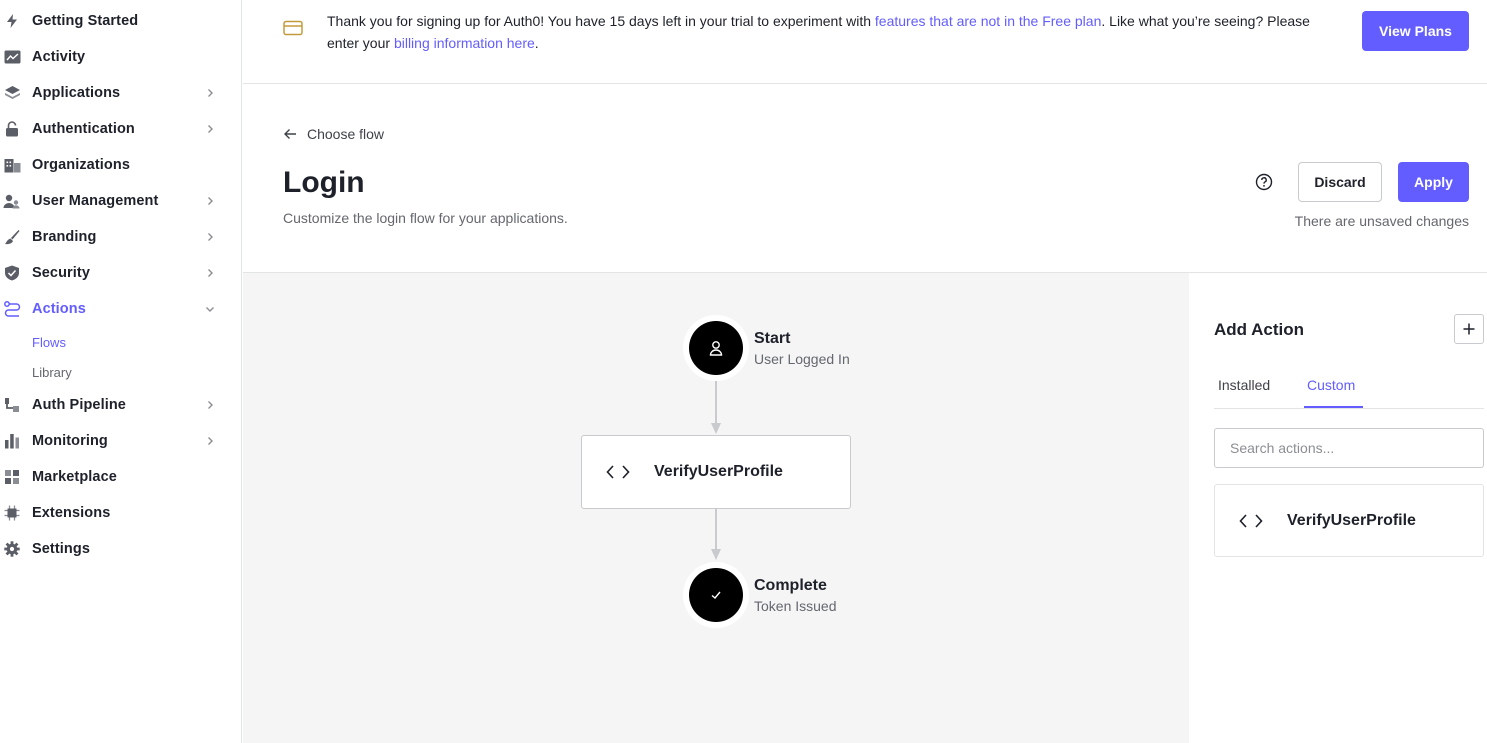 Image resolution: width=1487 pixels, height=743 pixels. I want to click on check-icon, so click(716, 595).